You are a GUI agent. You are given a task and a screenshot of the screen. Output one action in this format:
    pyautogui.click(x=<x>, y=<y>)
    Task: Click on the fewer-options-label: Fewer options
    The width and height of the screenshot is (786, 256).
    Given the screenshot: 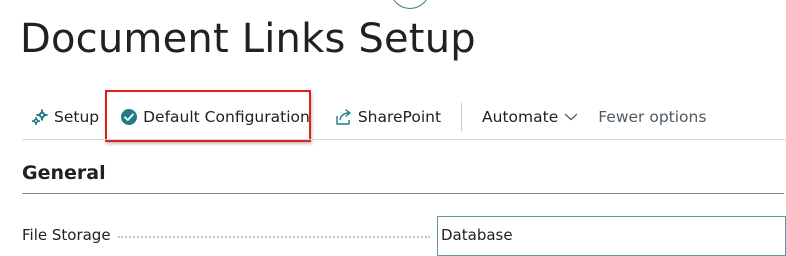 What is the action you would take?
    pyautogui.click(x=652, y=117)
    